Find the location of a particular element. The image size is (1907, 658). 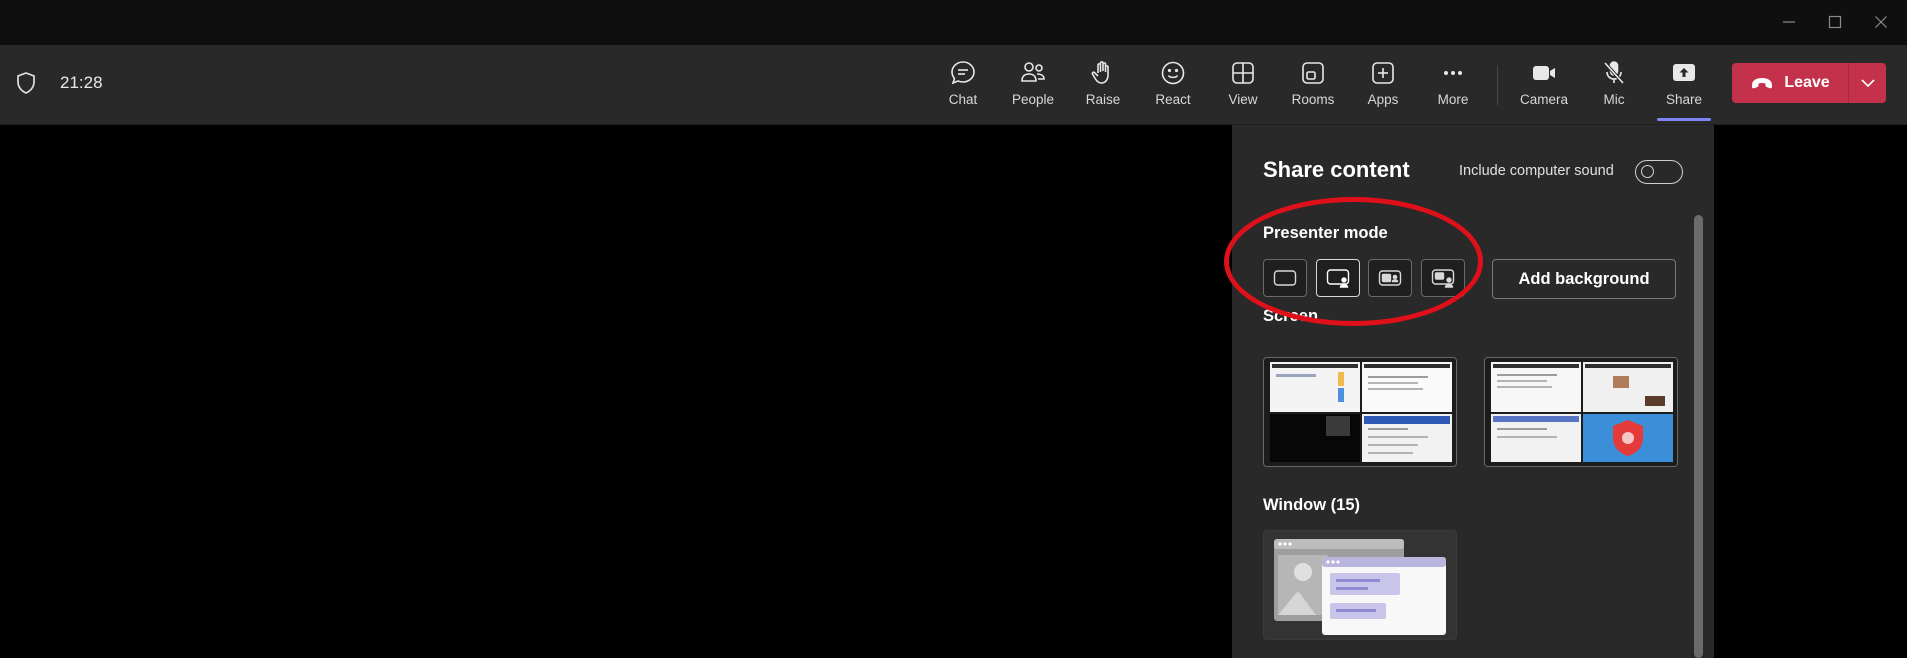

panel-scrollbar is located at coordinates (1698, 436).